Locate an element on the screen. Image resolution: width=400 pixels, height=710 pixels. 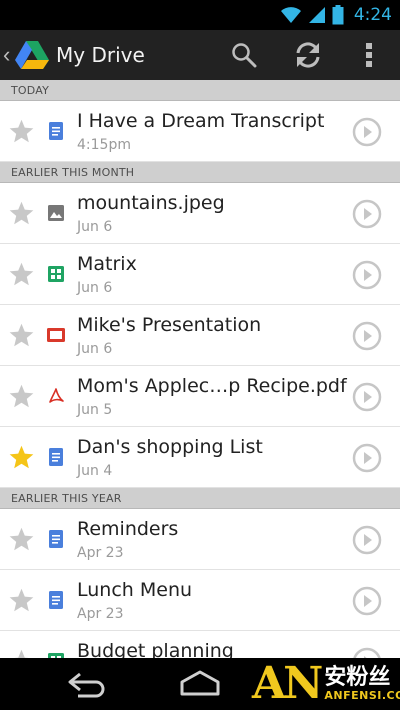
file-title: Budget planning is located at coordinates (155, 649).